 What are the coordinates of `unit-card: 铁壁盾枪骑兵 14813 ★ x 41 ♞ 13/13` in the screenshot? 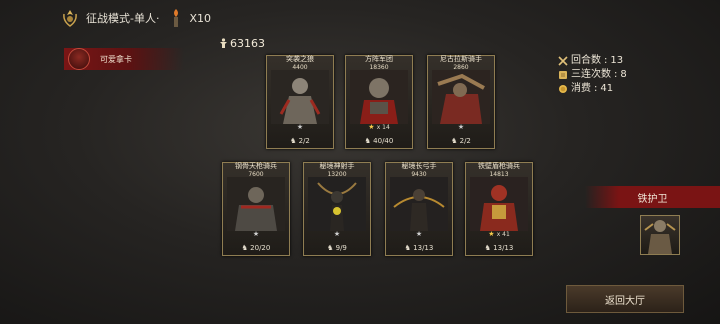 It's located at (499, 209).